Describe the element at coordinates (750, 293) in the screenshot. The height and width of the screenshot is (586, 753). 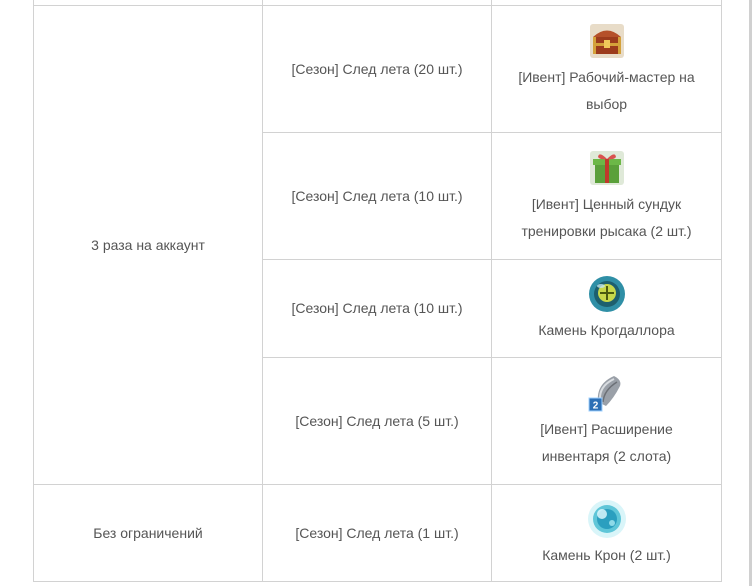
I see `page-frame-edge` at that location.